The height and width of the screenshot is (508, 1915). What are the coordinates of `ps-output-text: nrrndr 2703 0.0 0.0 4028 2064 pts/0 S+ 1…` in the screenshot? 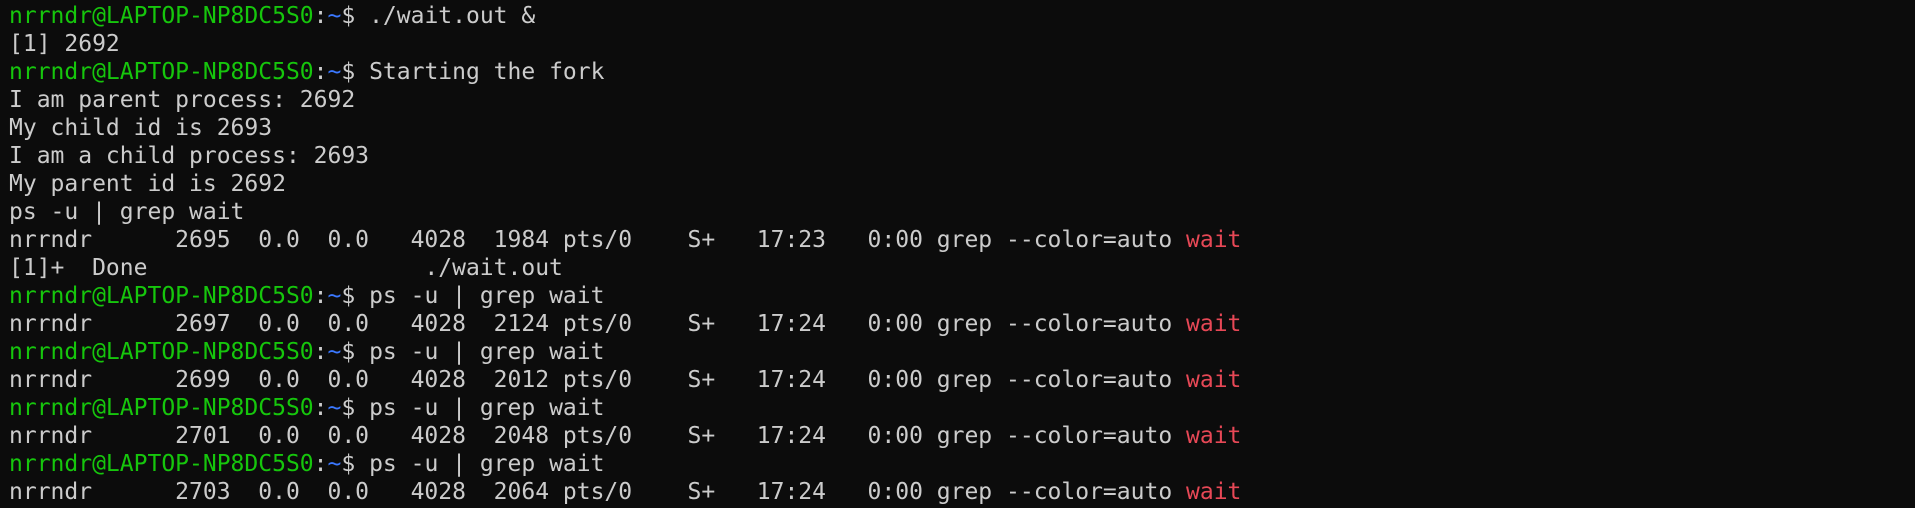 It's located at (598, 492).